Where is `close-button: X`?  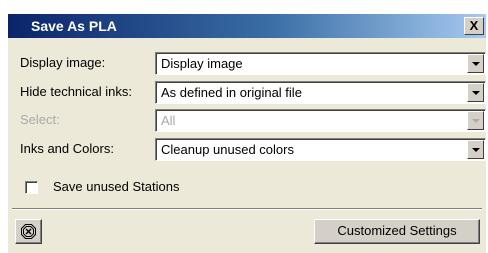
close-button: X is located at coordinates (474, 26).